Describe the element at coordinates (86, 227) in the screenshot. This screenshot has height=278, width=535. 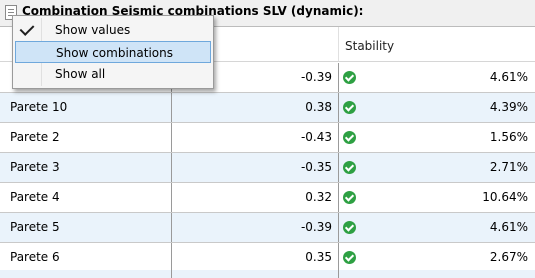
I see `row-name: Parete 5` at that location.